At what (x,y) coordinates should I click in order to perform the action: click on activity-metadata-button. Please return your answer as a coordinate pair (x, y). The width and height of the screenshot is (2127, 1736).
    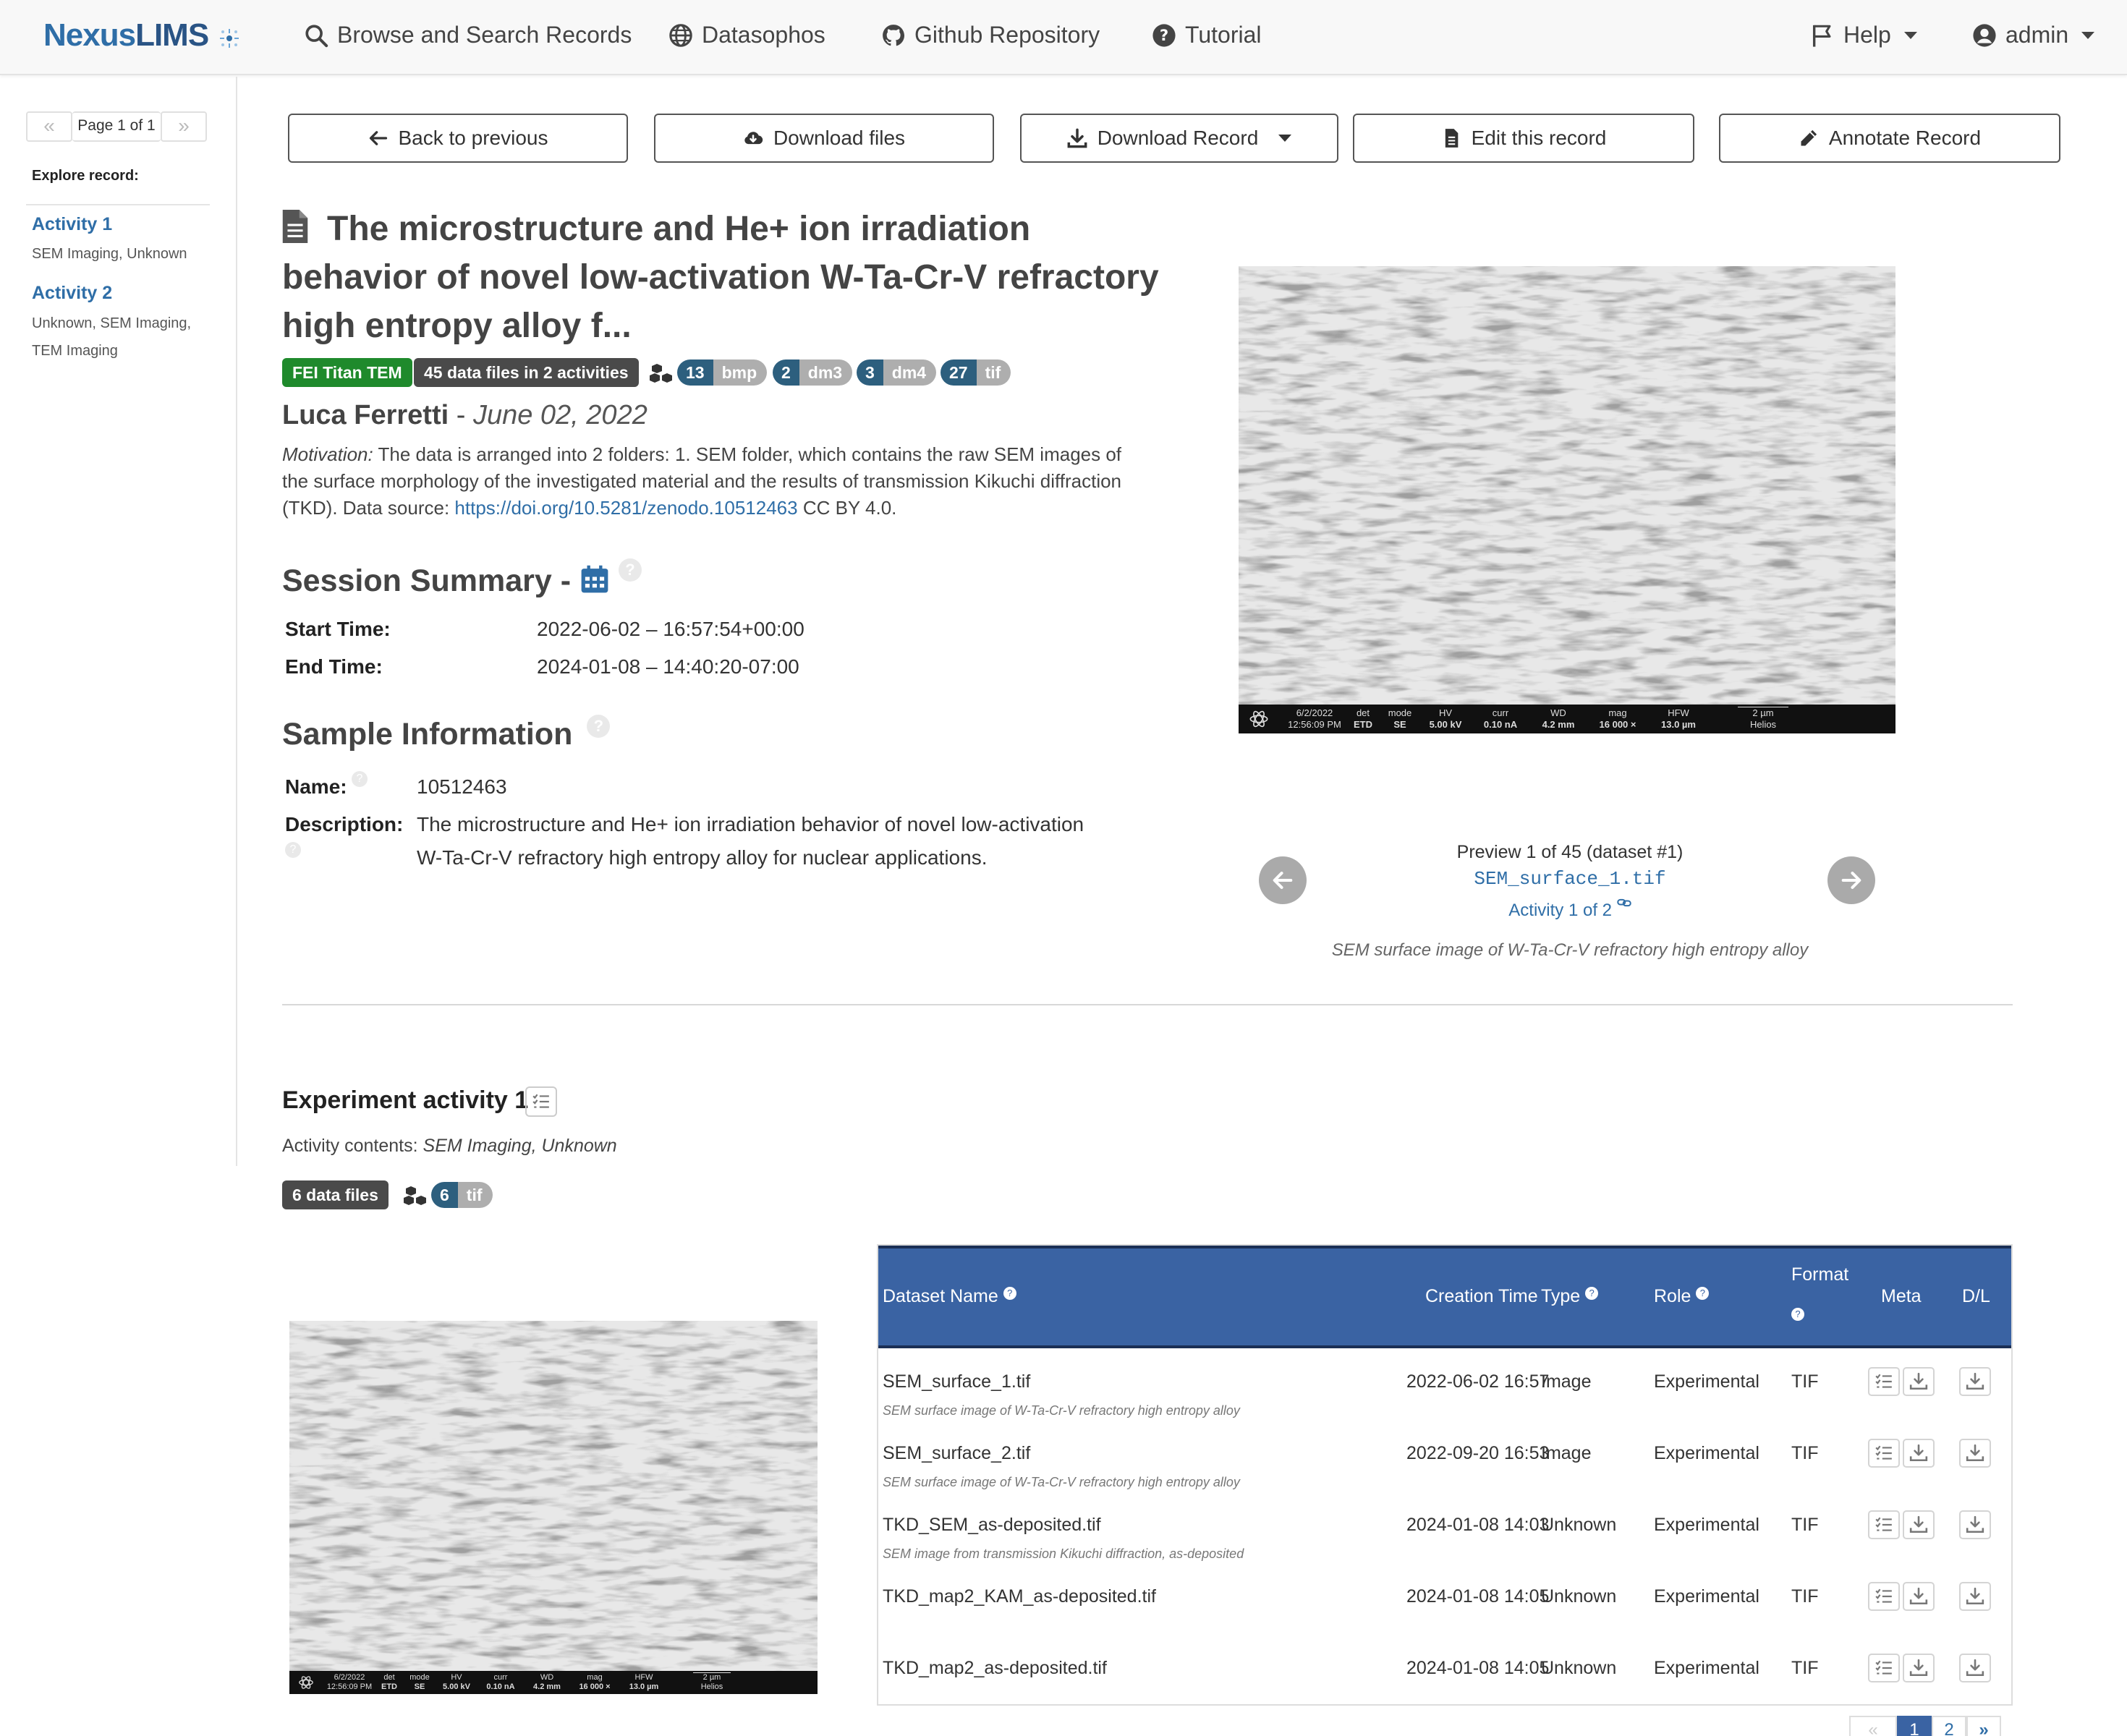
    Looking at the image, I should click on (541, 1101).